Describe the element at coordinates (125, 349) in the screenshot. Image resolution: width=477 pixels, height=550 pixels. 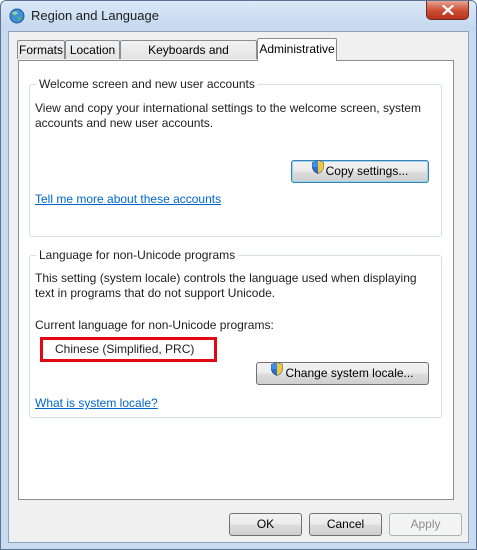
I see `current-locale-value: Chinese (Simplified, PRC)` at that location.